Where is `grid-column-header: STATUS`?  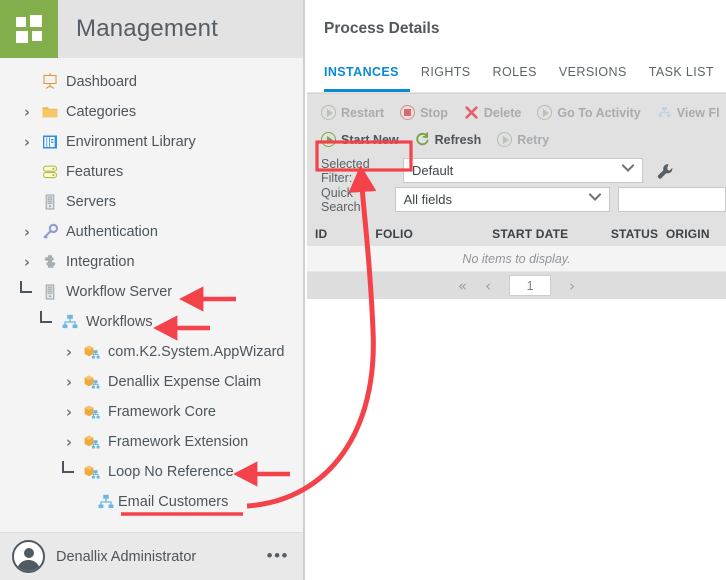
grid-column-header: STATUS is located at coordinates (630, 234).